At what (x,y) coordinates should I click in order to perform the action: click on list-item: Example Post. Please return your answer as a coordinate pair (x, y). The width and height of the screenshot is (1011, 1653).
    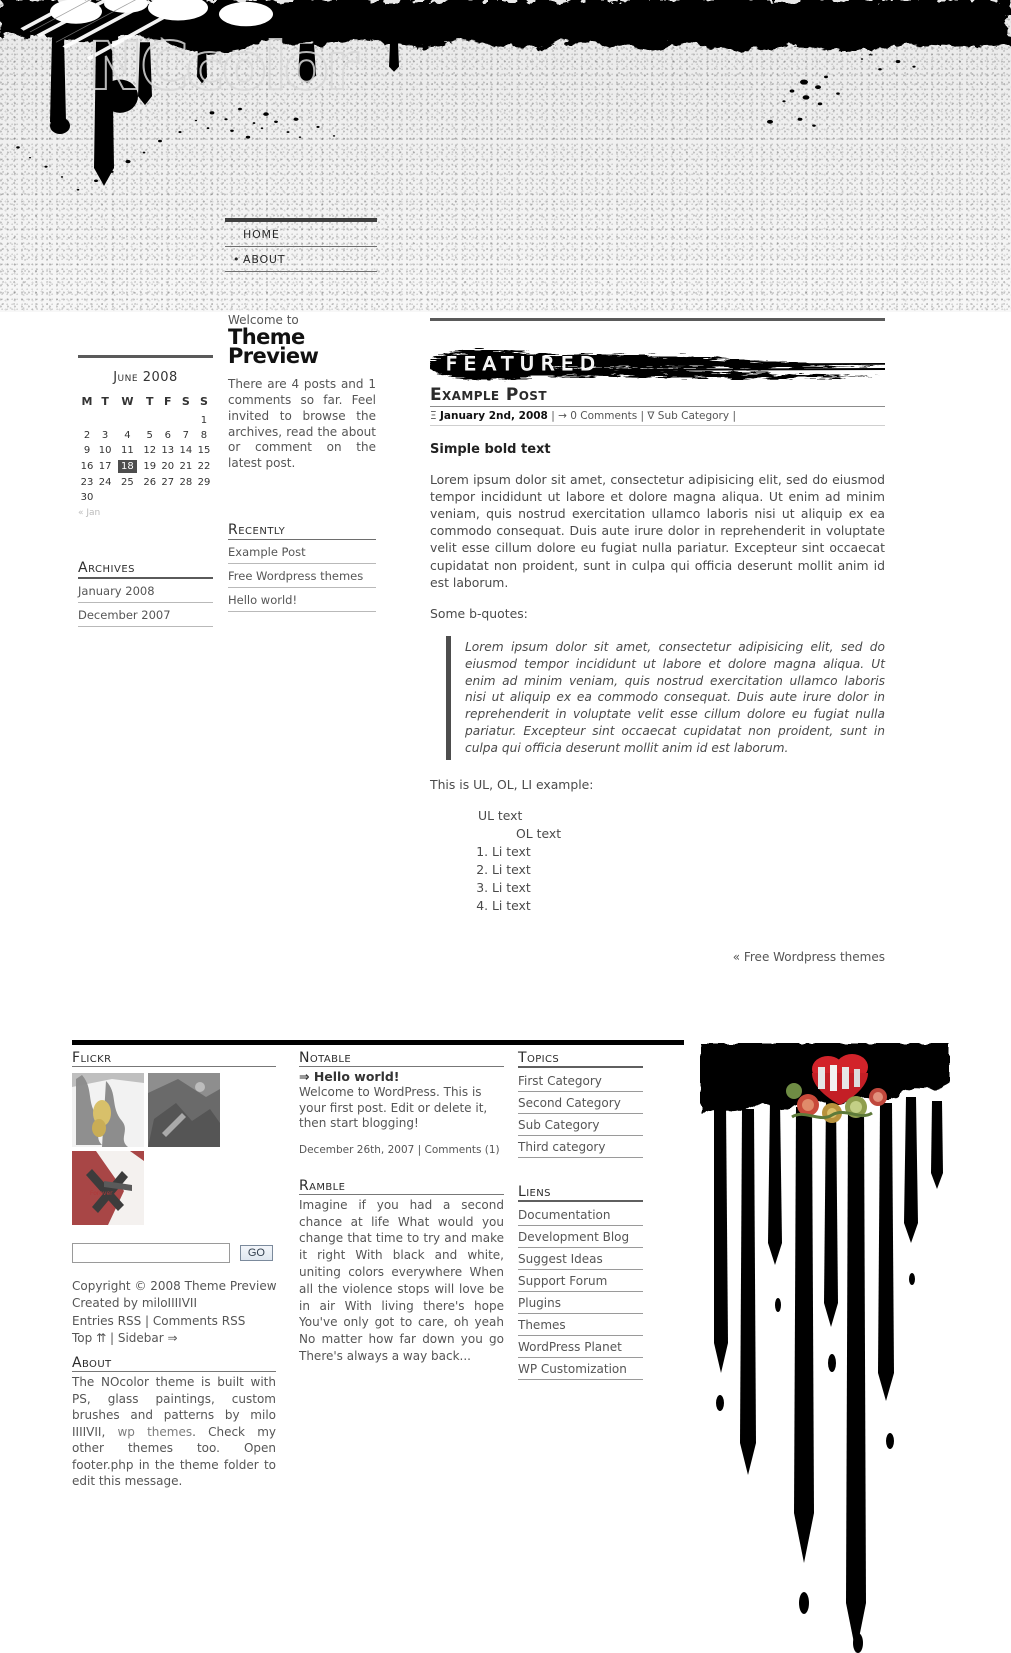
    Looking at the image, I should click on (302, 552).